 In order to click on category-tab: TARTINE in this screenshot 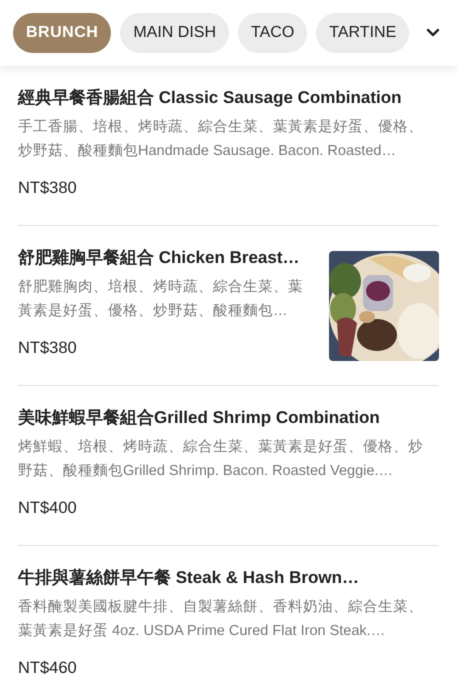, I will do `click(363, 33)`.